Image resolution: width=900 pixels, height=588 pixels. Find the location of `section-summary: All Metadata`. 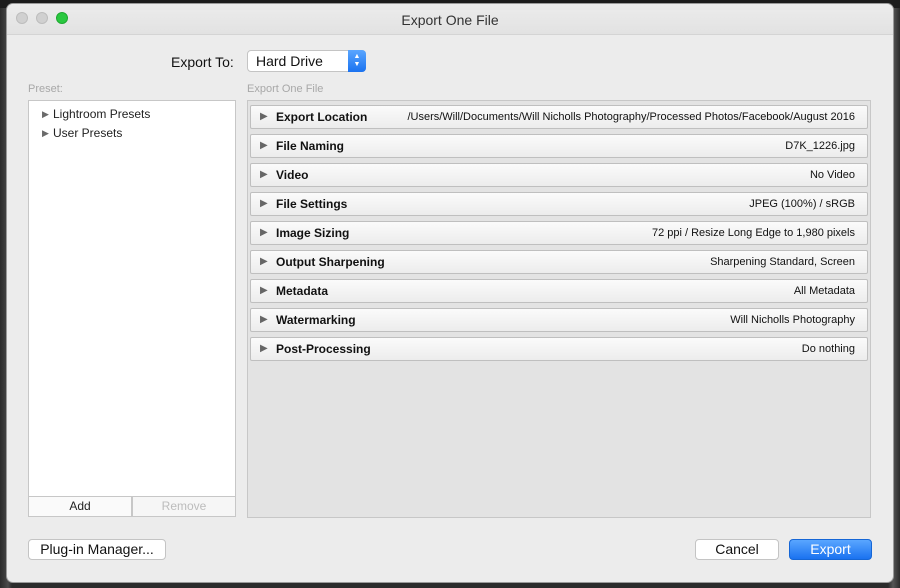

section-summary: All Metadata is located at coordinates (824, 291).